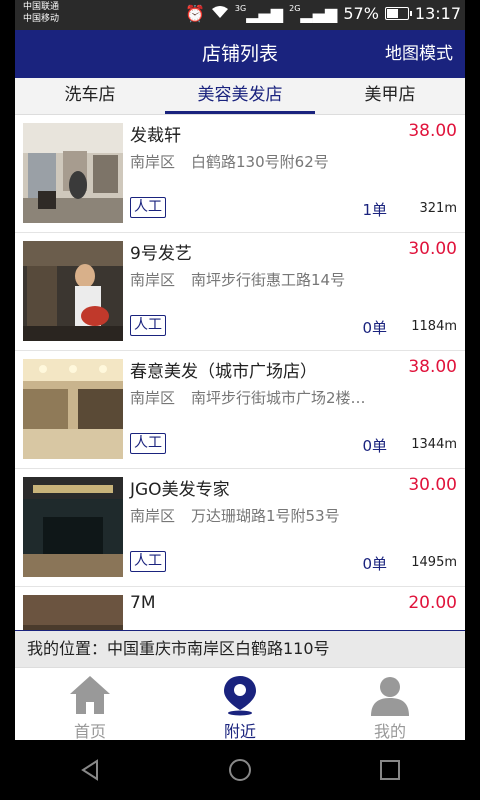 The height and width of the screenshot is (800, 480). Describe the element at coordinates (390, 96) in the screenshot. I see `tab-nail-salon: 美甲店` at that location.